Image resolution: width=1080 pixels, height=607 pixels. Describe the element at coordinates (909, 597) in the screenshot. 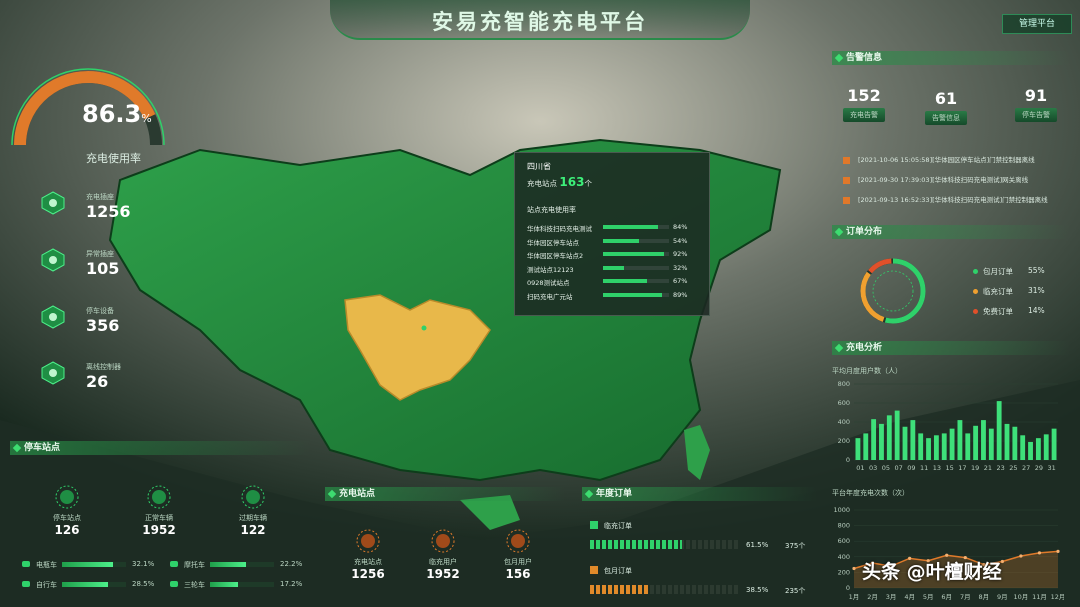

I see `x-tick-label: 4月` at that location.